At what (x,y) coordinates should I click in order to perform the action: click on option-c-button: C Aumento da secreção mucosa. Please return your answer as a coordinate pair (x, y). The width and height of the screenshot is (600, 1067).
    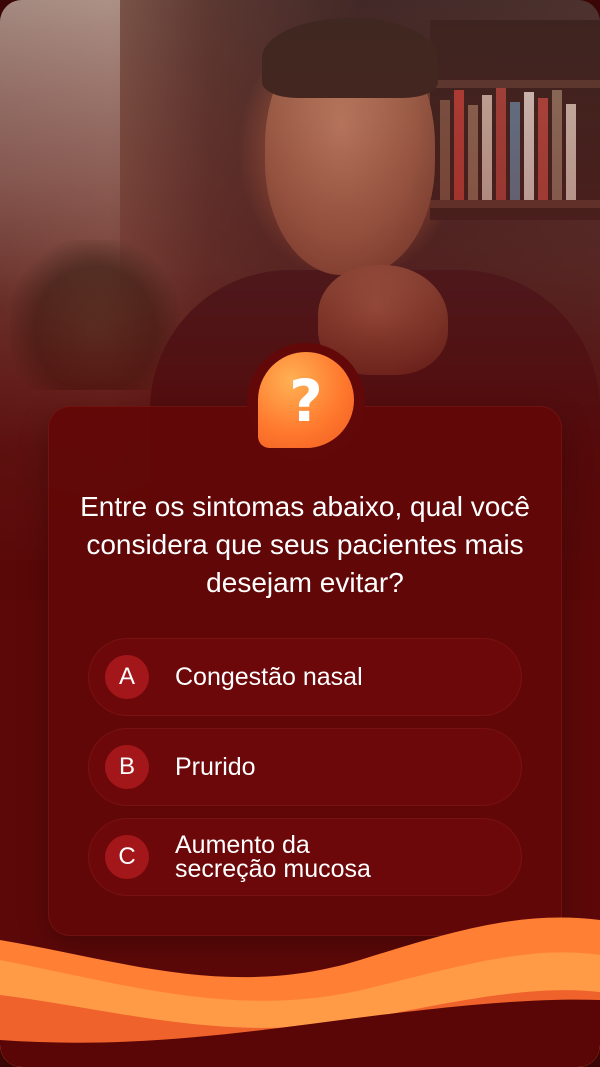
    Looking at the image, I should click on (305, 857).